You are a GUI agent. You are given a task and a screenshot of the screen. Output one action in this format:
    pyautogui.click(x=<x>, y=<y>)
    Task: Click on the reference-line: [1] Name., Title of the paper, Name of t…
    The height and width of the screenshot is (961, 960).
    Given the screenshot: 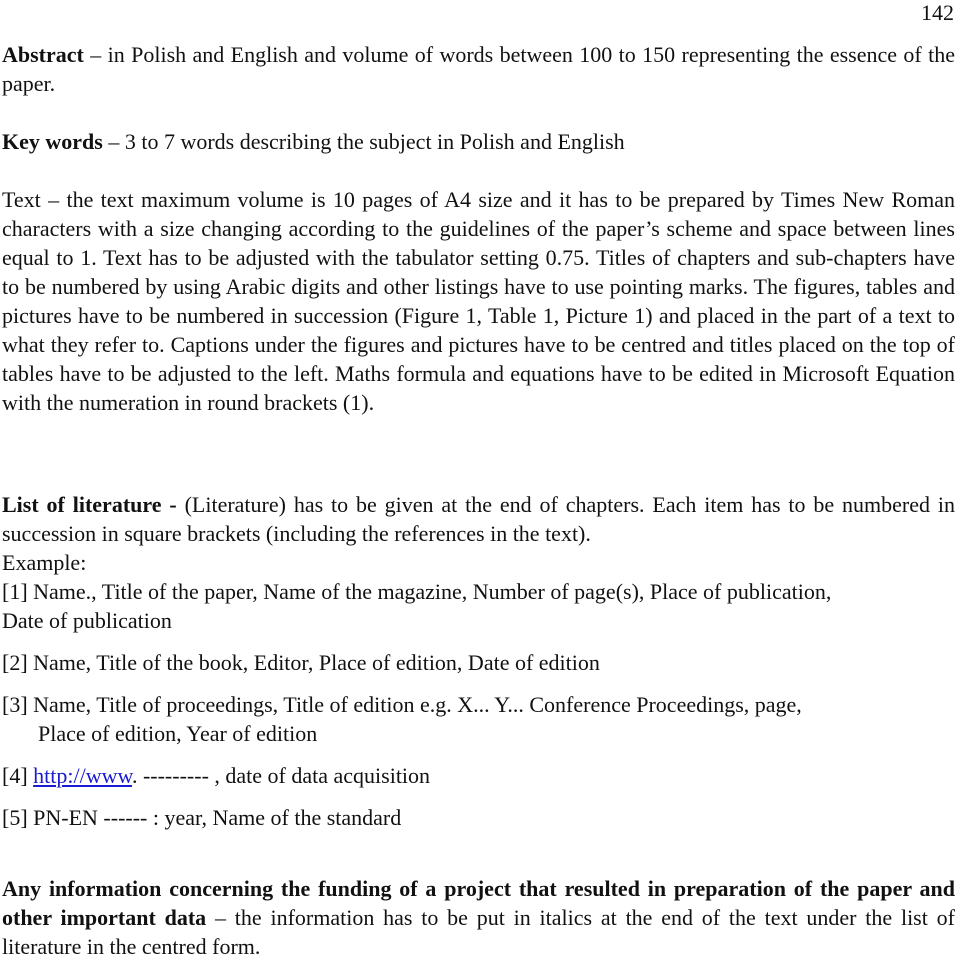 What is the action you would take?
    pyautogui.click(x=417, y=591)
    